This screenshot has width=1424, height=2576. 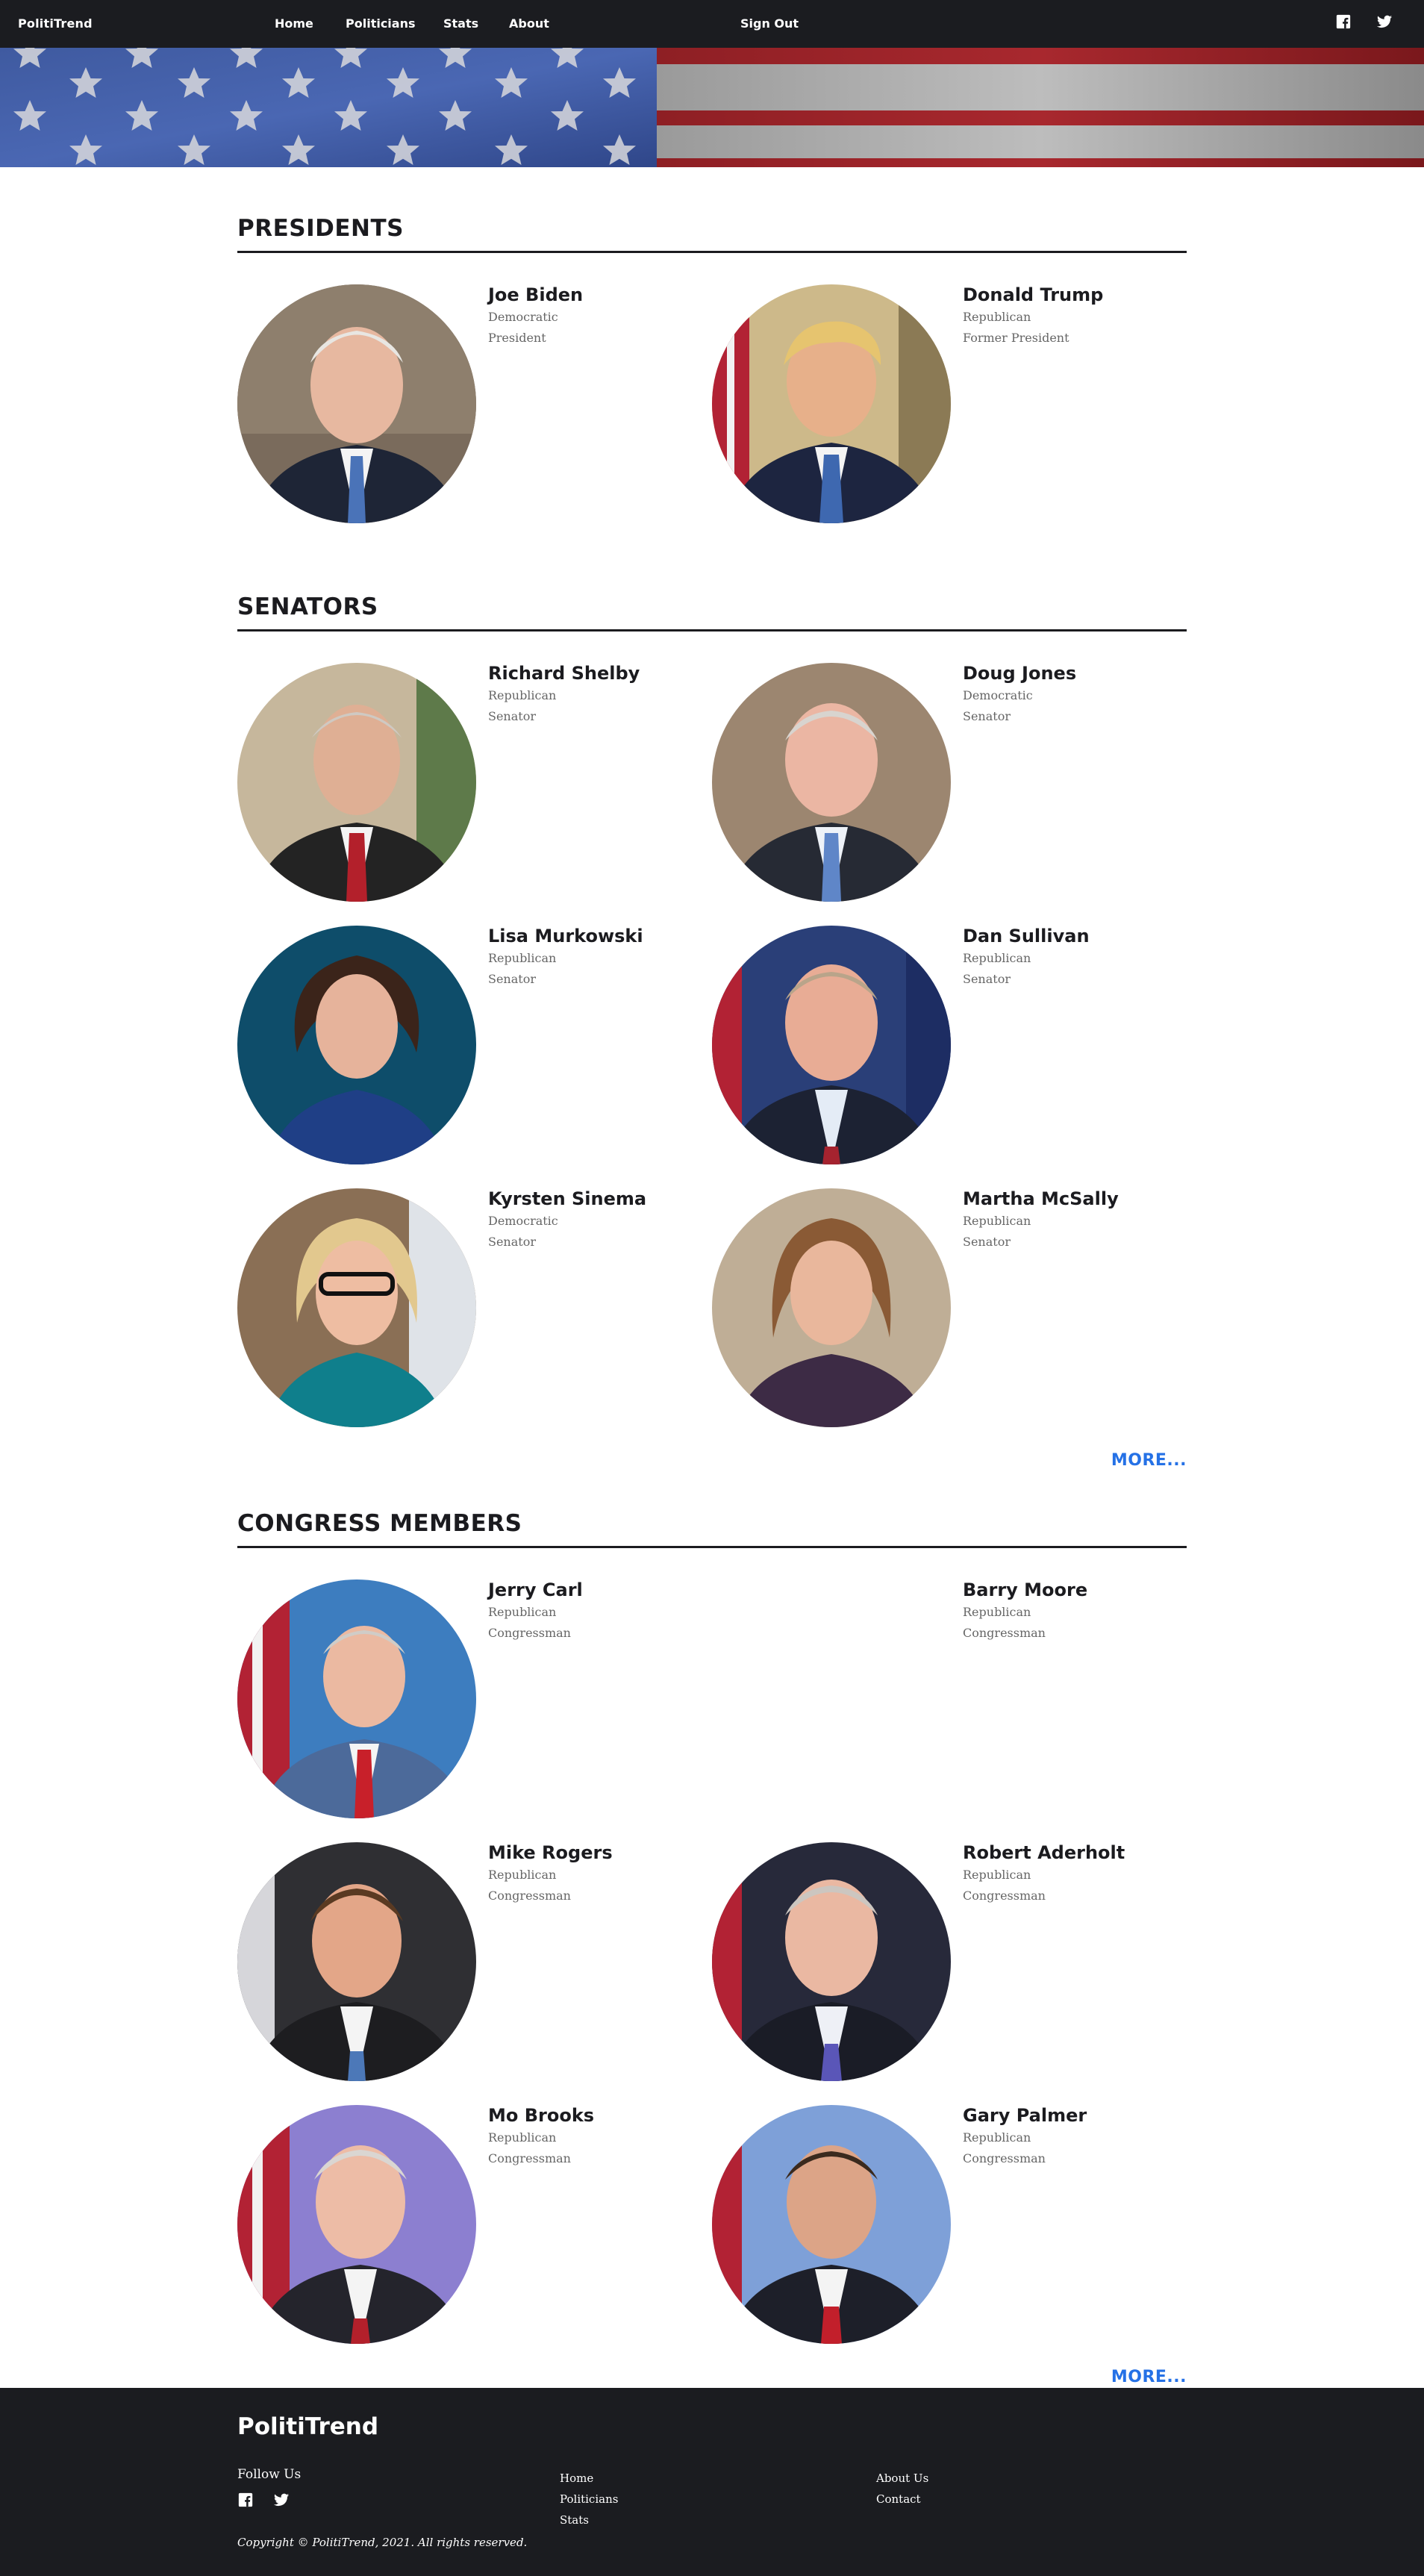 I want to click on politician-name: Joe Biden, so click(x=535, y=294).